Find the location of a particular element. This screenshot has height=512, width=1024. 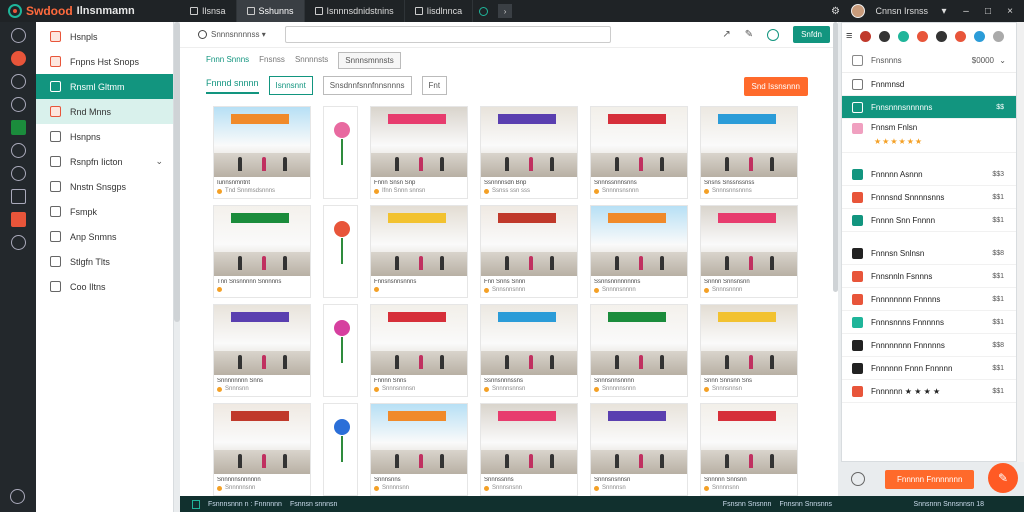

sticker-icon is located at coordinates (923, 36).